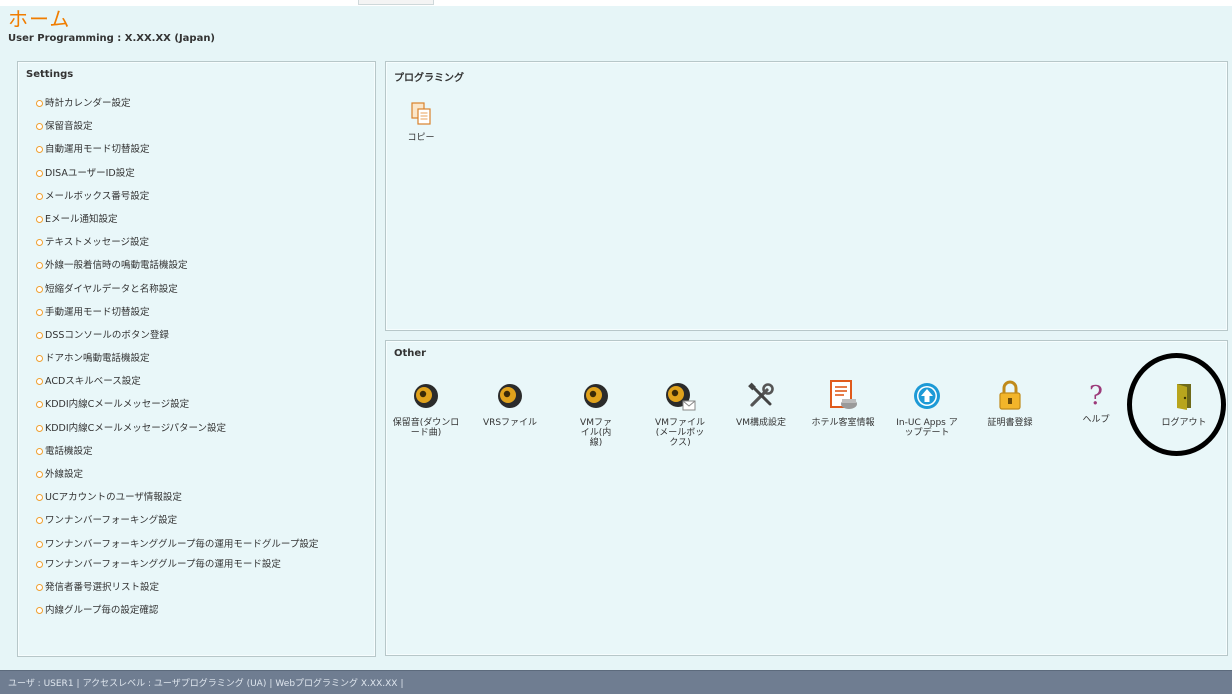 Image resolution: width=1232 pixels, height=694 pixels. What do you see at coordinates (396, 2) in the screenshot?
I see `browser-tab-stub` at bounding box center [396, 2].